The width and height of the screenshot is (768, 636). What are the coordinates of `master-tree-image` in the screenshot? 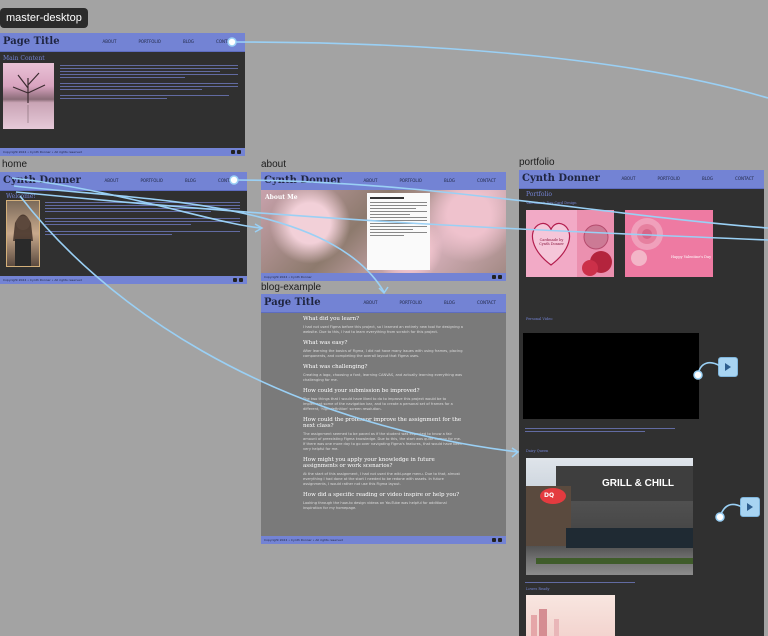 It's located at (28, 96).